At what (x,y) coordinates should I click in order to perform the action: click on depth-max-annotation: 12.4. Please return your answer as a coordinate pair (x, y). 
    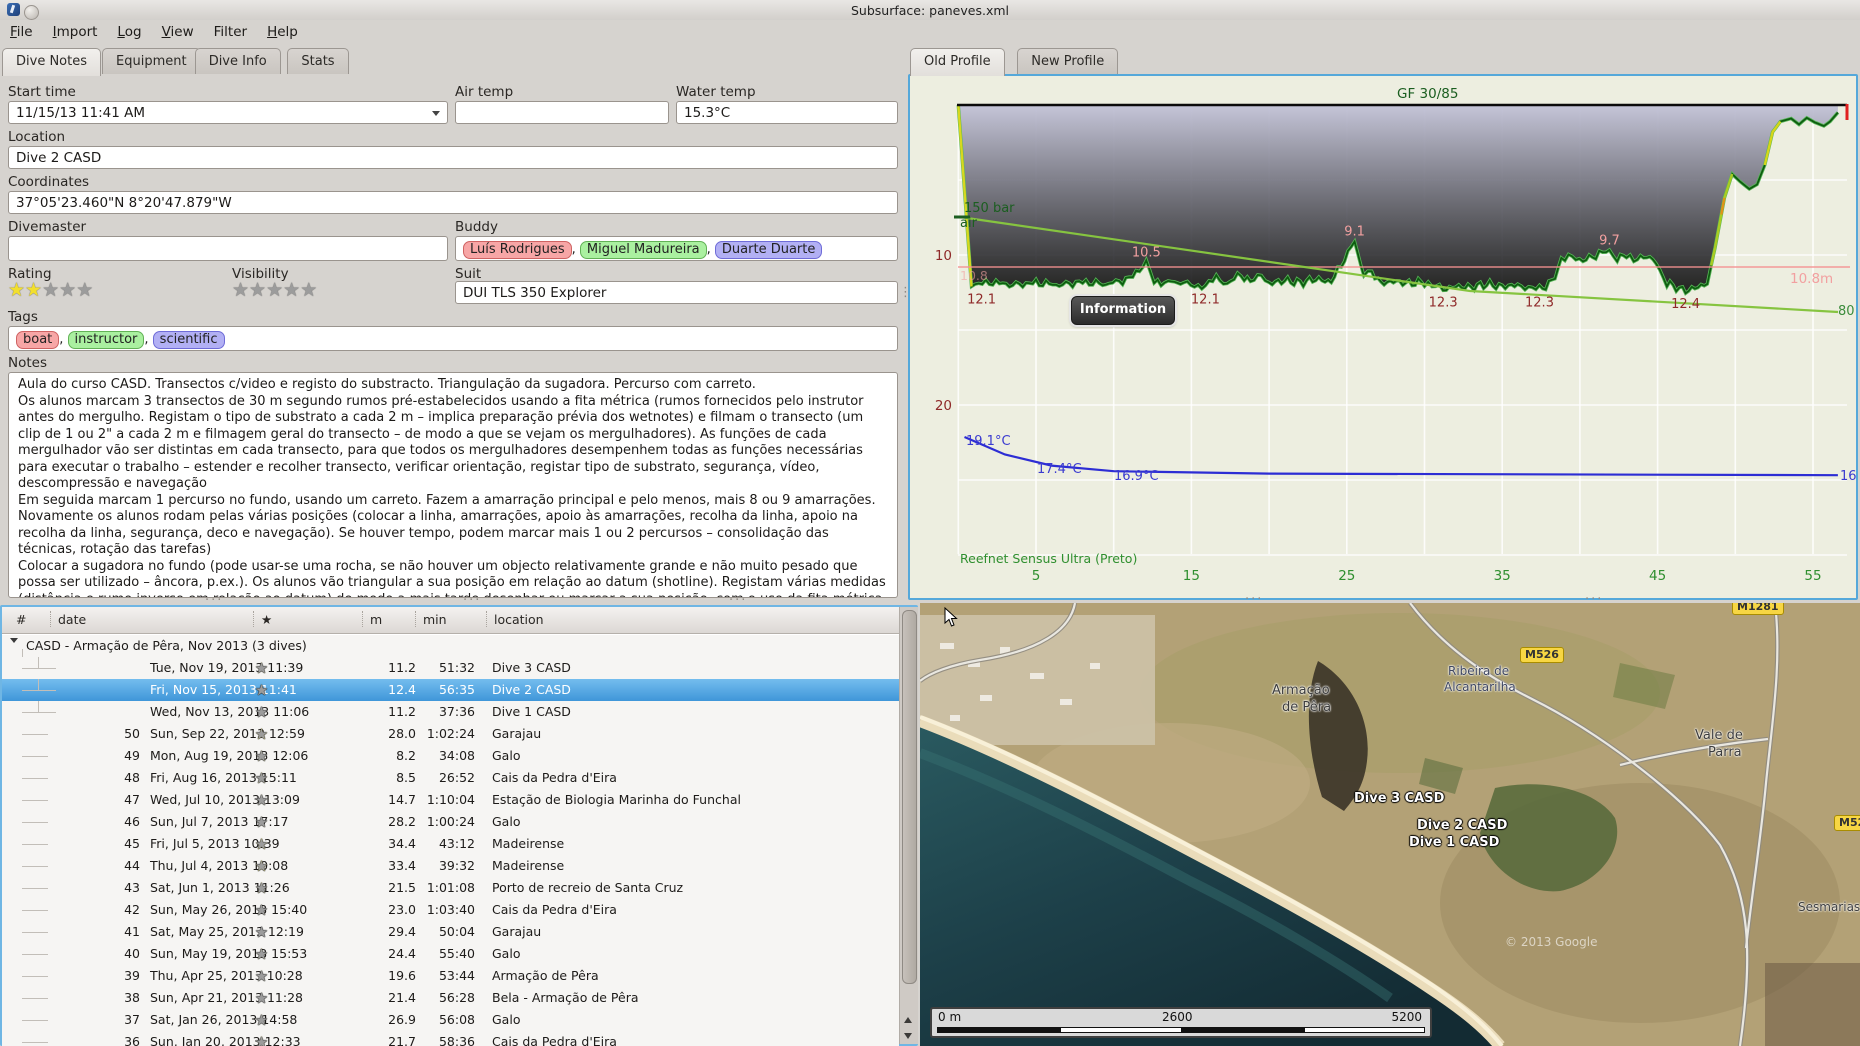
    Looking at the image, I should click on (1685, 304).